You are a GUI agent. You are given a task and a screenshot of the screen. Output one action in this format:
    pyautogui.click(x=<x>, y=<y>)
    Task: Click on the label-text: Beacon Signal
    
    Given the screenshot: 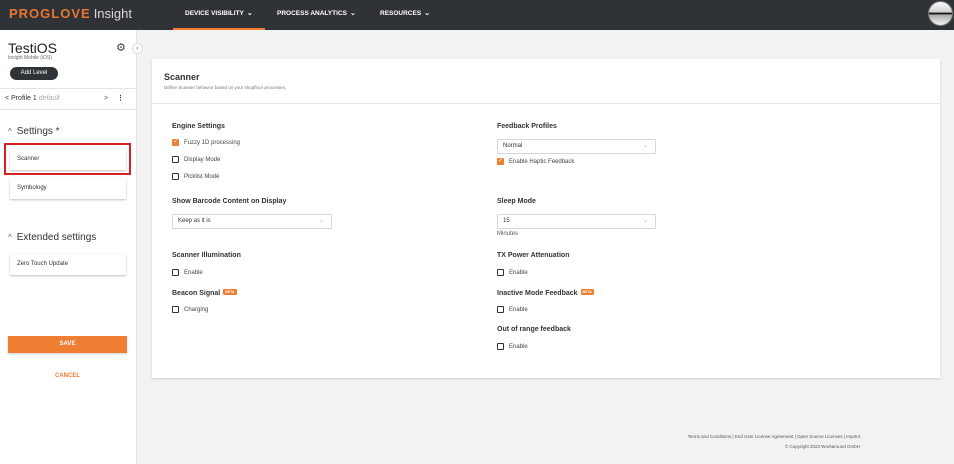 What is the action you would take?
    pyautogui.click(x=196, y=293)
    